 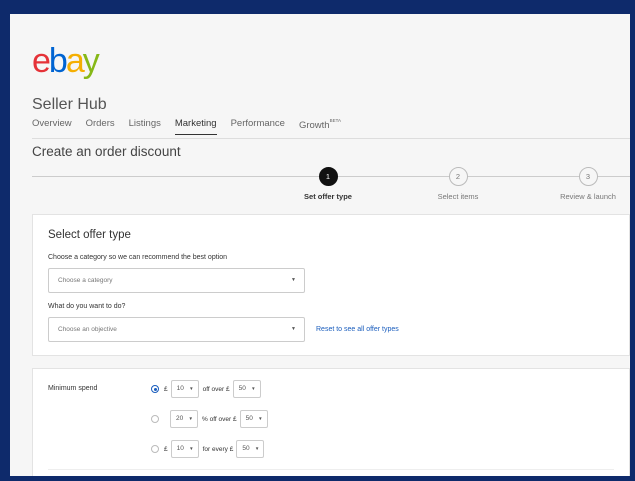 What do you see at coordinates (588, 196) in the screenshot?
I see `step-label: Review & launch` at bounding box center [588, 196].